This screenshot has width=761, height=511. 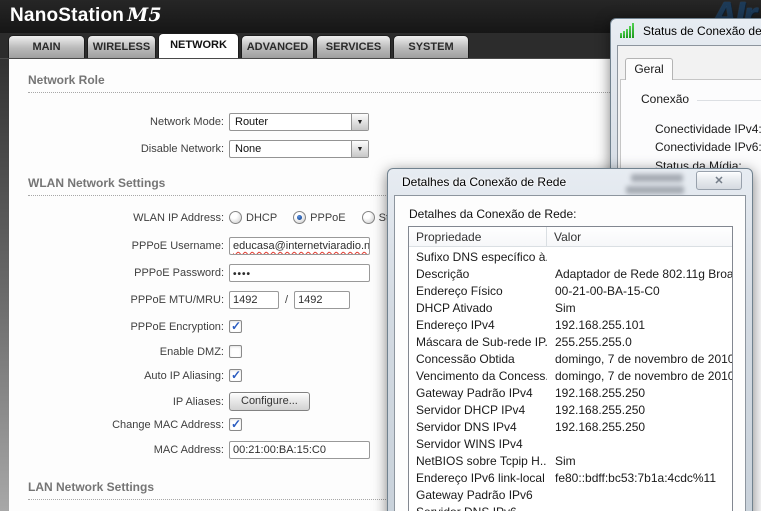 What do you see at coordinates (643, 359) in the screenshot?
I see `value-cell: domingo, 7 de novembro de 2010 00:13:4` at bounding box center [643, 359].